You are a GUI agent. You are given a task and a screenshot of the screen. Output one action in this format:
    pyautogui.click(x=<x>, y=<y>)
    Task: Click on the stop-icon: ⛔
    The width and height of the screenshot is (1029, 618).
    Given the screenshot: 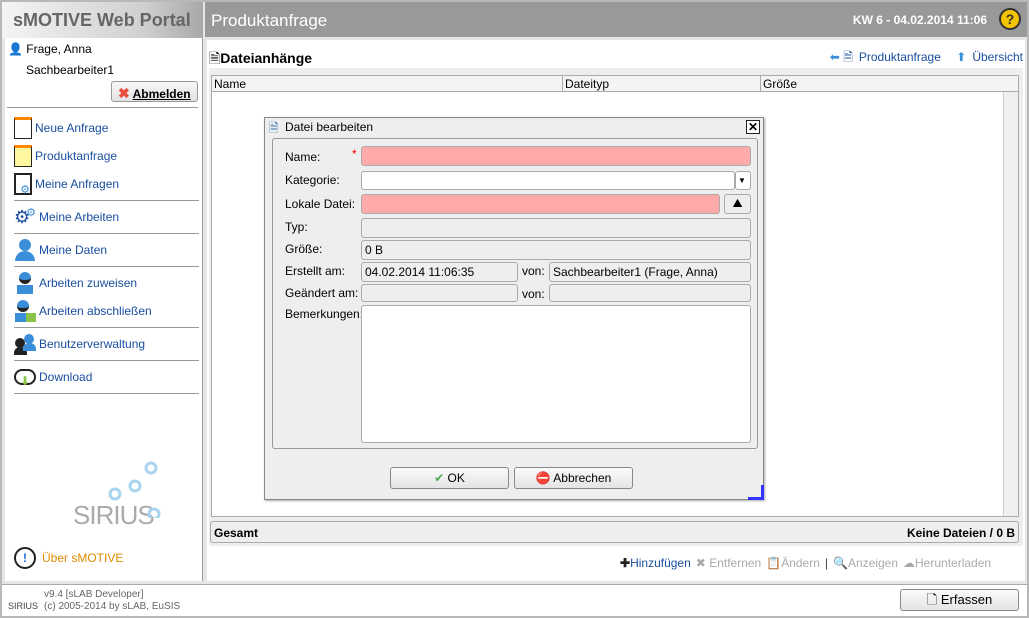 What is the action you would take?
    pyautogui.click(x=543, y=478)
    